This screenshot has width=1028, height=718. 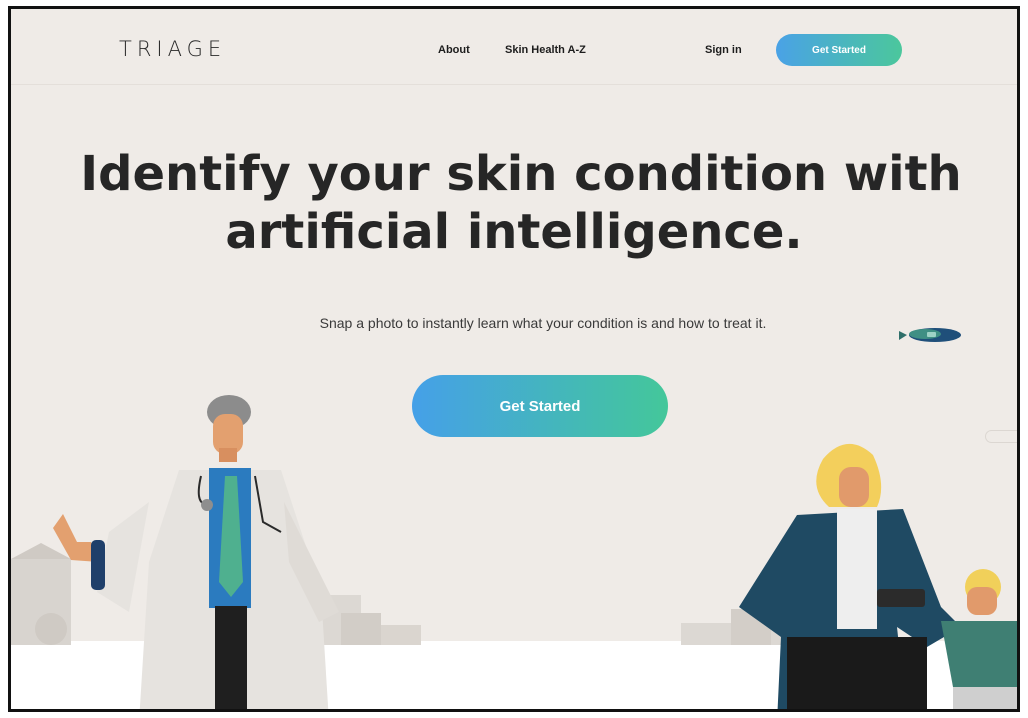 What do you see at coordinates (454, 50) in the screenshot?
I see `nav-about-link: About` at bounding box center [454, 50].